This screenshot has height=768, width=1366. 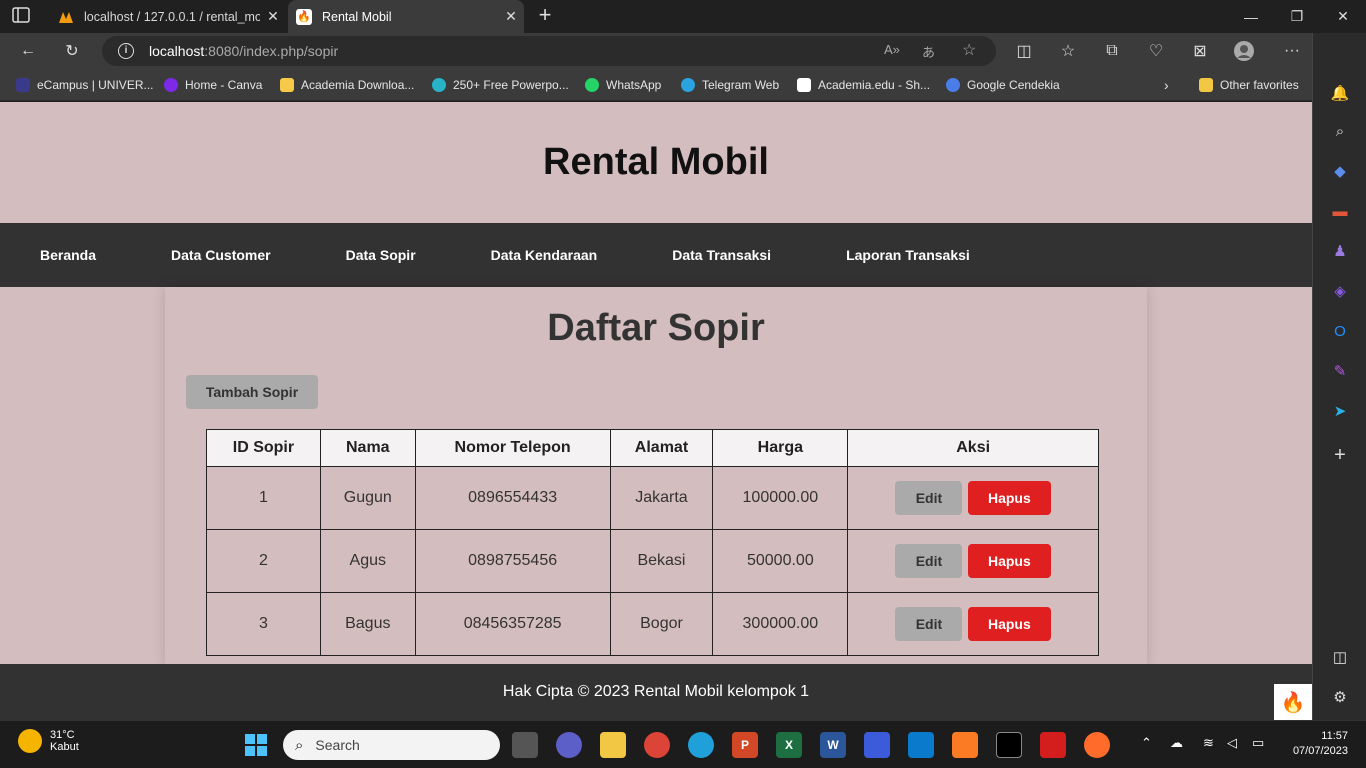 What do you see at coordinates (1053, 745) in the screenshot?
I see `acrobat-icon` at bounding box center [1053, 745].